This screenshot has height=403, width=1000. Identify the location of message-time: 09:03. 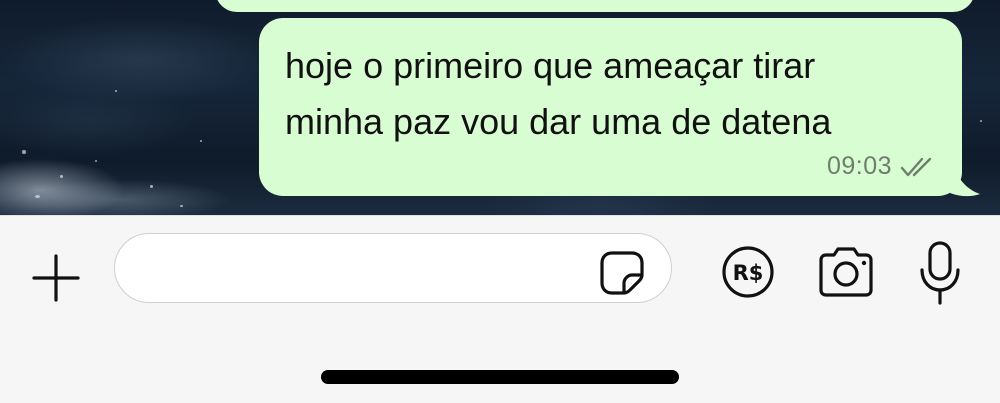
(859, 166).